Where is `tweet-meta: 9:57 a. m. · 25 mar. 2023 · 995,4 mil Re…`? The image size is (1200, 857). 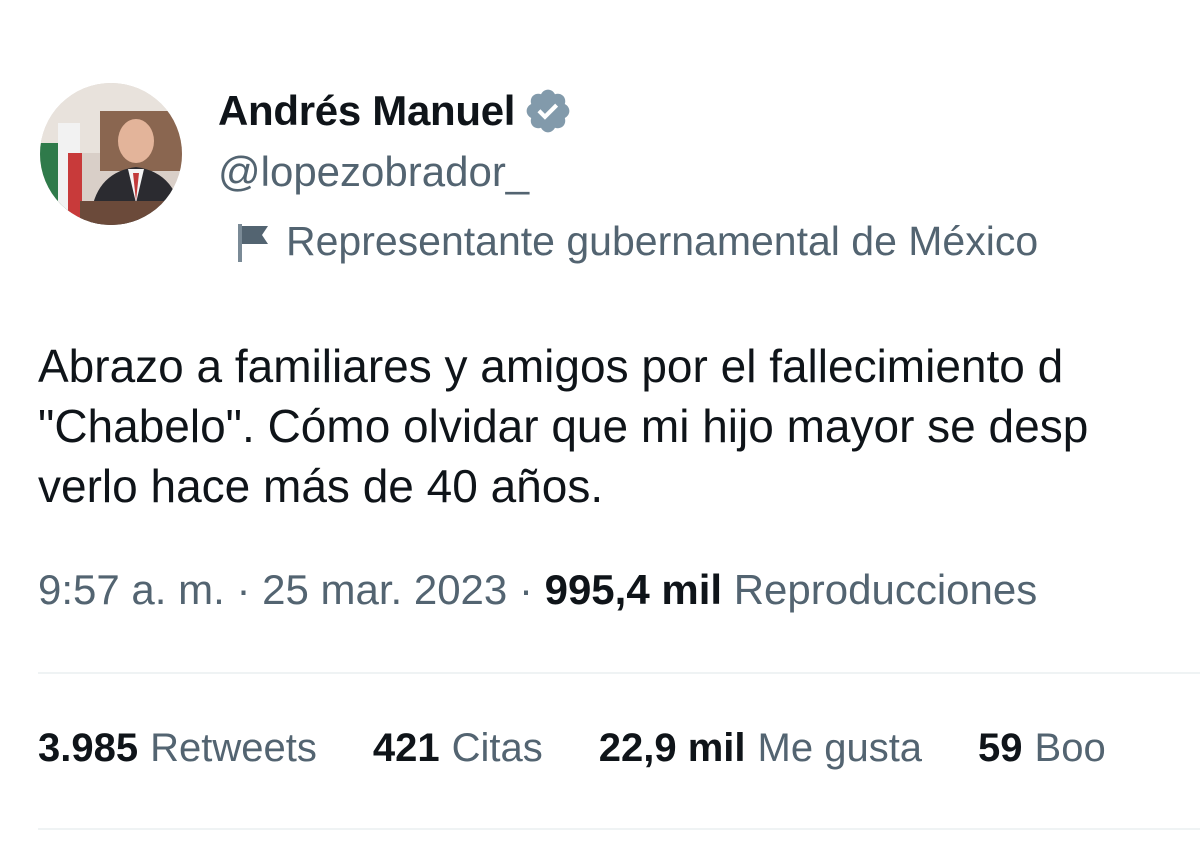
tweet-meta: 9:57 a. m. · 25 mar. 2023 · 995,4 mil Re… is located at coordinates (537, 590).